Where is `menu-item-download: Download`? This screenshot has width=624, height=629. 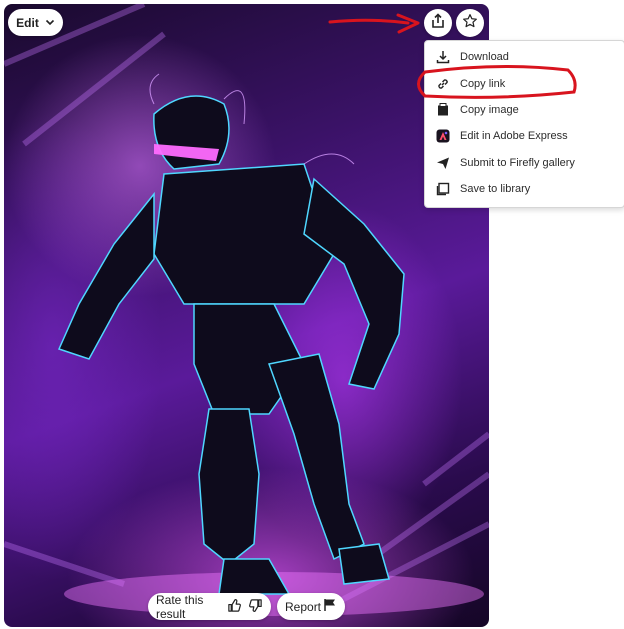 menu-item-download: Download is located at coordinates (524, 57).